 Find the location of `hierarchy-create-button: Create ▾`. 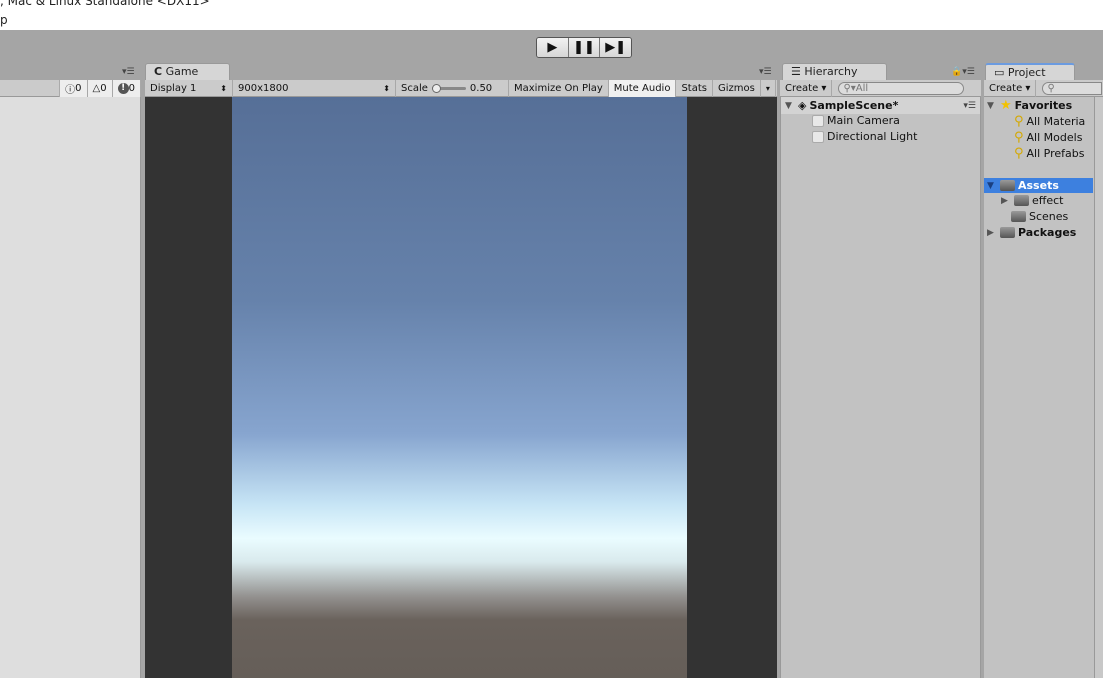

hierarchy-create-button: Create ▾ is located at coordinates (806, 88).